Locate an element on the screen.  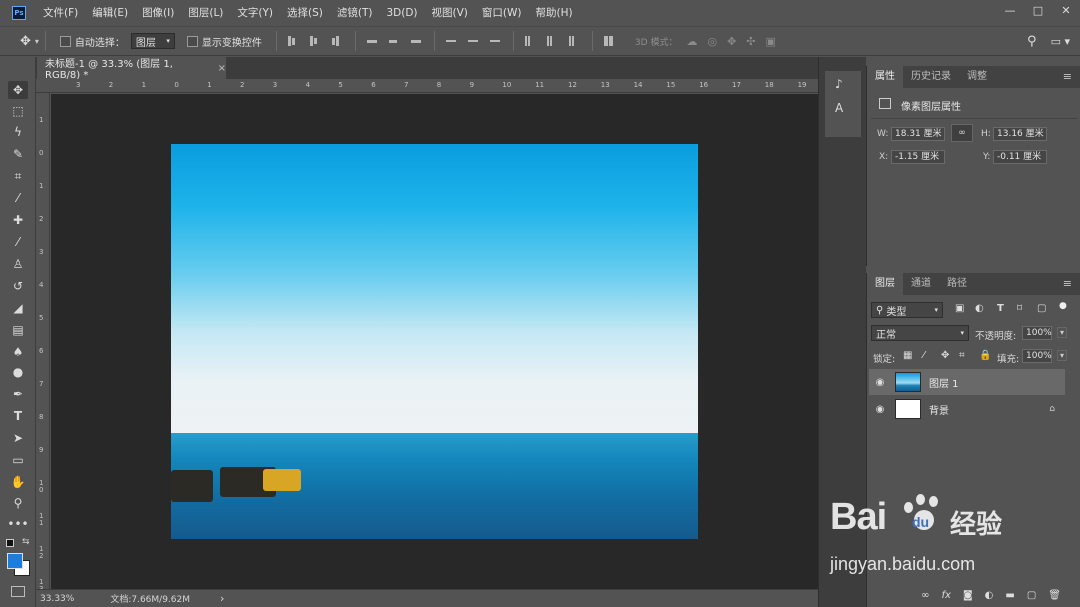
filter-smart-icon: ▢ is located at coordinates (1041, 308).